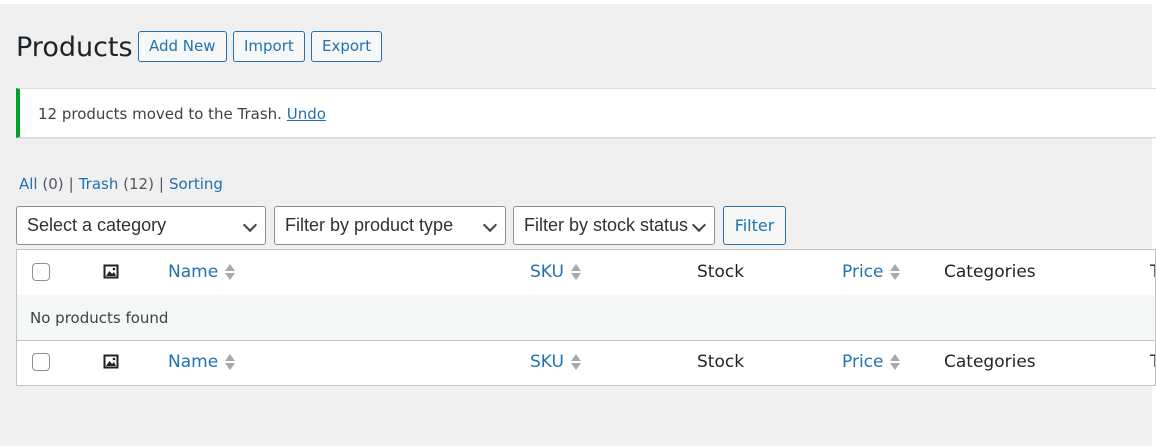  Describe the element at coordinates (182, 46) in the screenshot. I see `add-new-button: Add New` at that location.